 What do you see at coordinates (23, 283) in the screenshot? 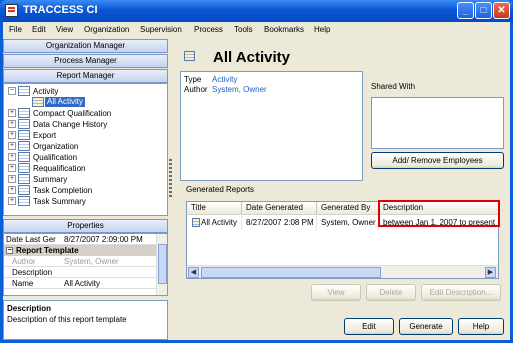
I see `prop-label: Name` at bounding box center [23, 283].